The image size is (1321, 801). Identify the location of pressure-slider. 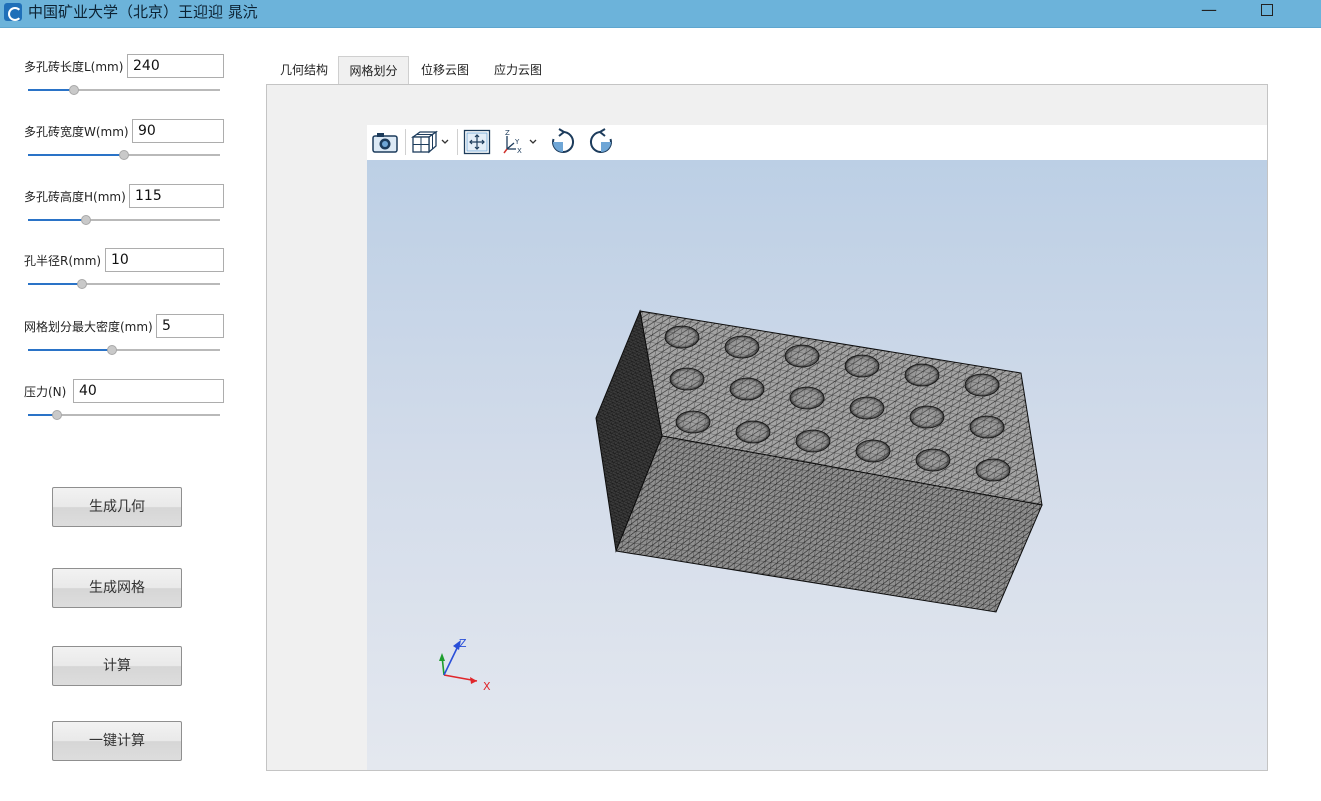
(124, 415).